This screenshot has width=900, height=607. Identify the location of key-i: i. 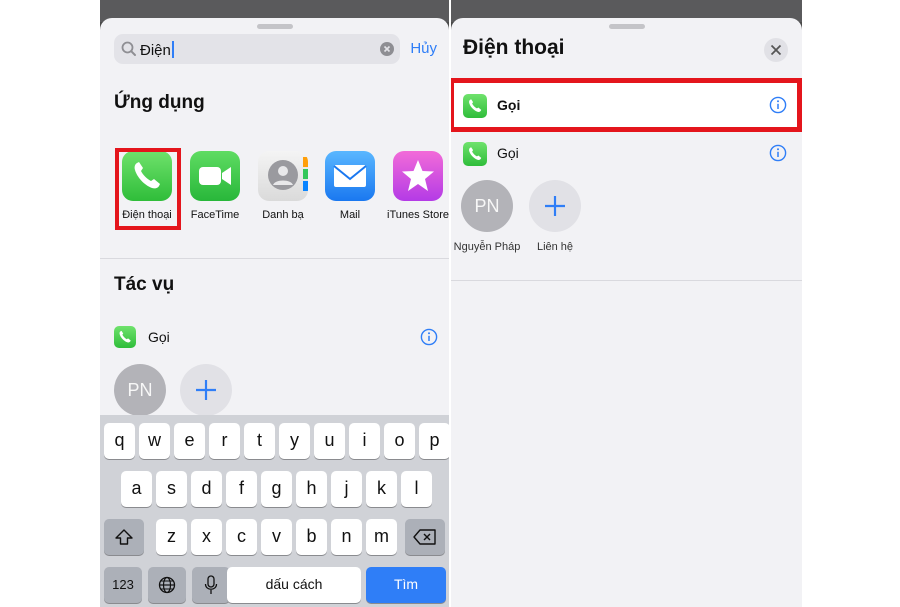
(364, 441).